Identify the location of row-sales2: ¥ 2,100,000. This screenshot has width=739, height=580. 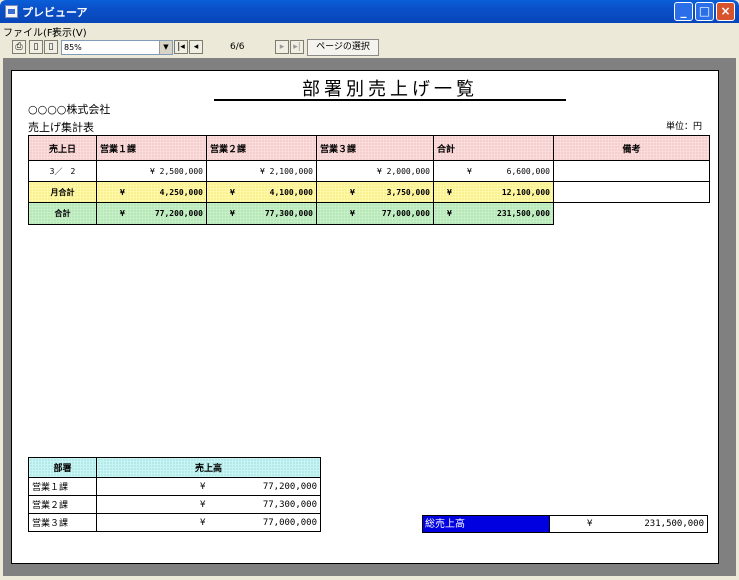
(261, 171).